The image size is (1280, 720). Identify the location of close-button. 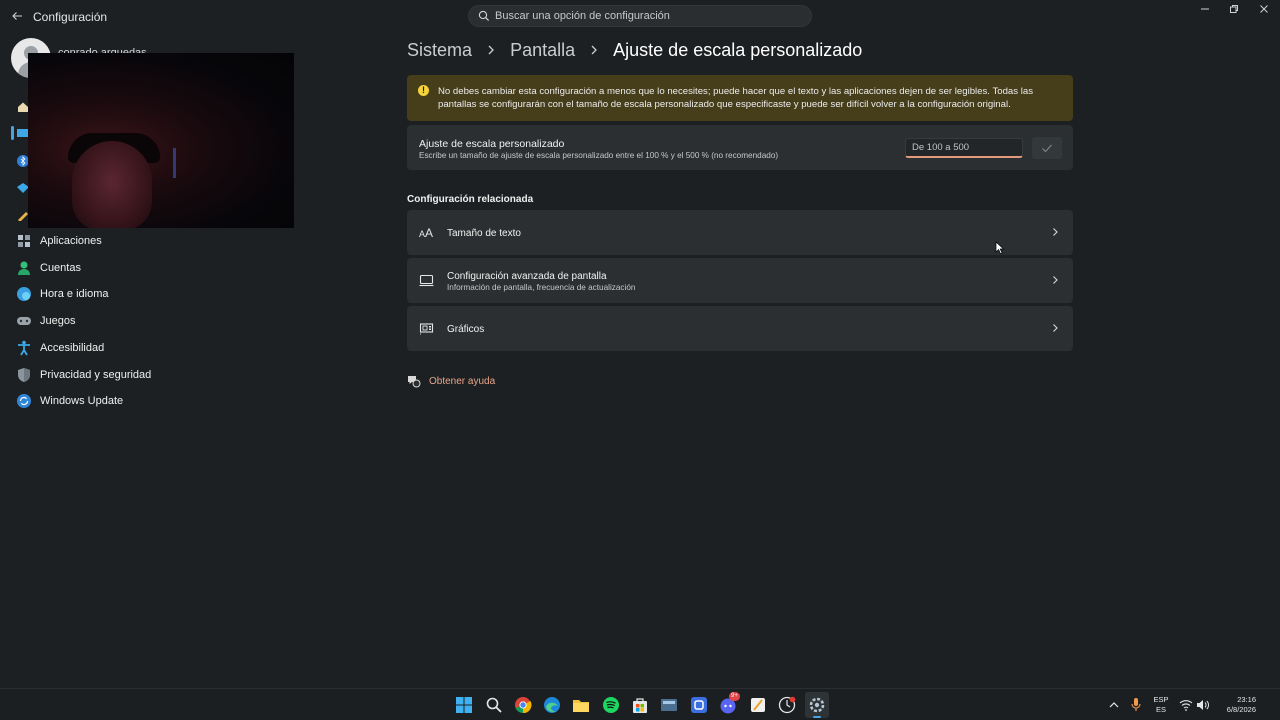
(1264, 11).